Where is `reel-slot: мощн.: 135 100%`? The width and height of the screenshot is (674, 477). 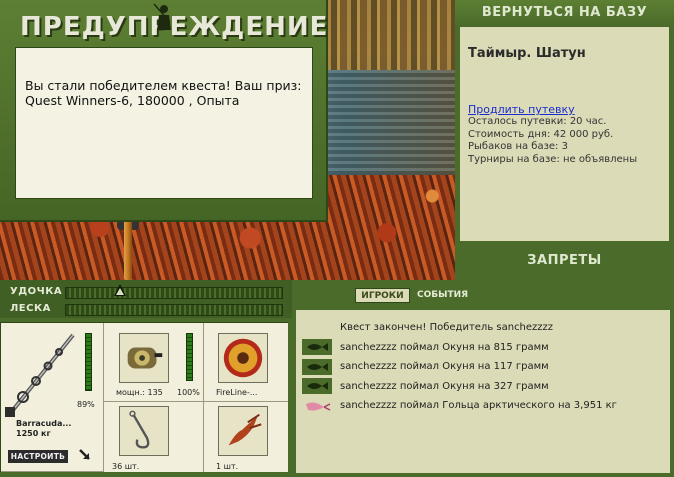
reel-slot: мощн.: 135 100% is located at coordinates (154, 362).